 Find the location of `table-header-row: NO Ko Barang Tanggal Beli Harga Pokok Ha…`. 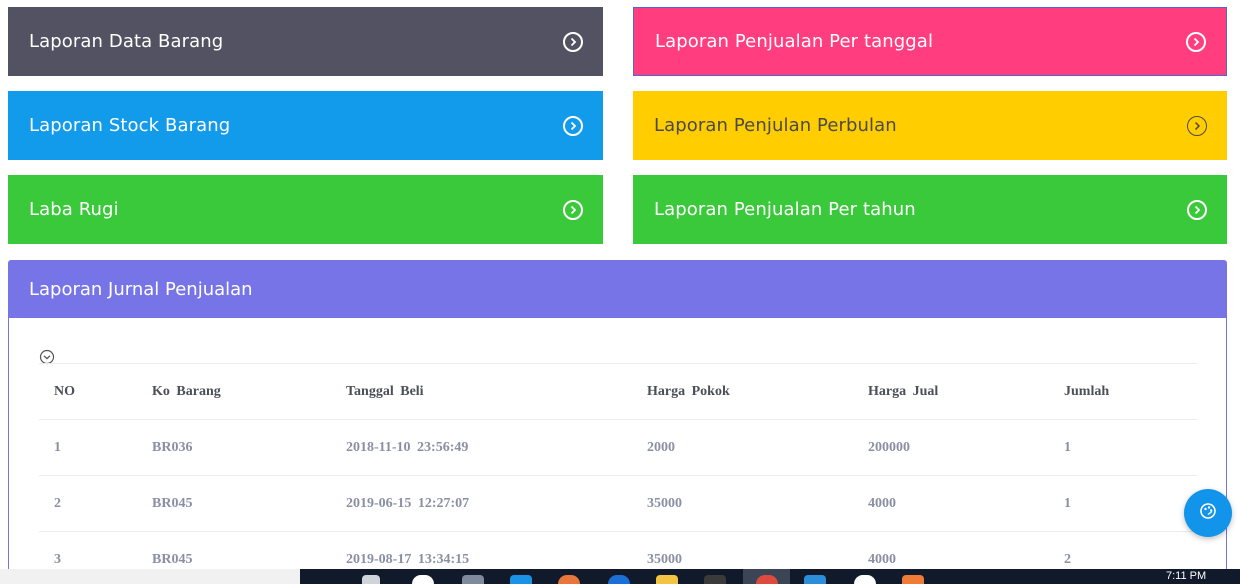

table-header-row: NO Ko Barang Tanggal Beli Harga Pokok Ha… is located at coordinates (618, 392).